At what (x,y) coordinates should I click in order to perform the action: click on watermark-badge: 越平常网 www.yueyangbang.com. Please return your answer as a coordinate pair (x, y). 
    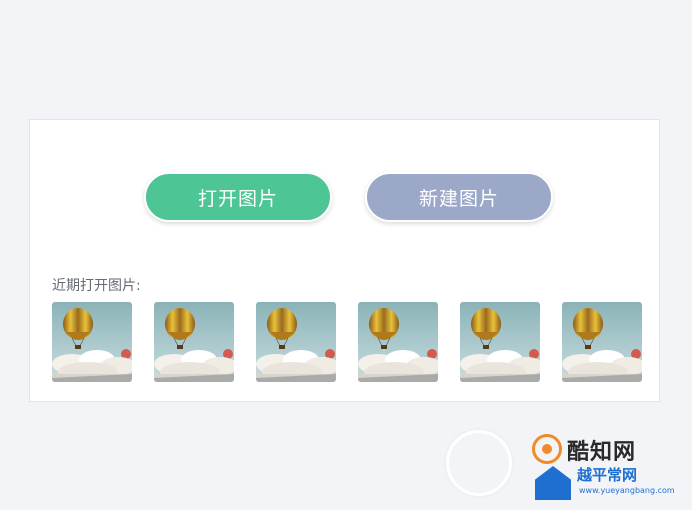
    Looking at the image, I should click on (613, 485).